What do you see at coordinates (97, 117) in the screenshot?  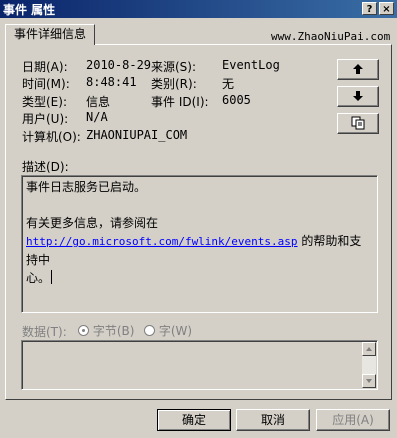 I see `user-value: N/A` at bounding box center [97, 117].